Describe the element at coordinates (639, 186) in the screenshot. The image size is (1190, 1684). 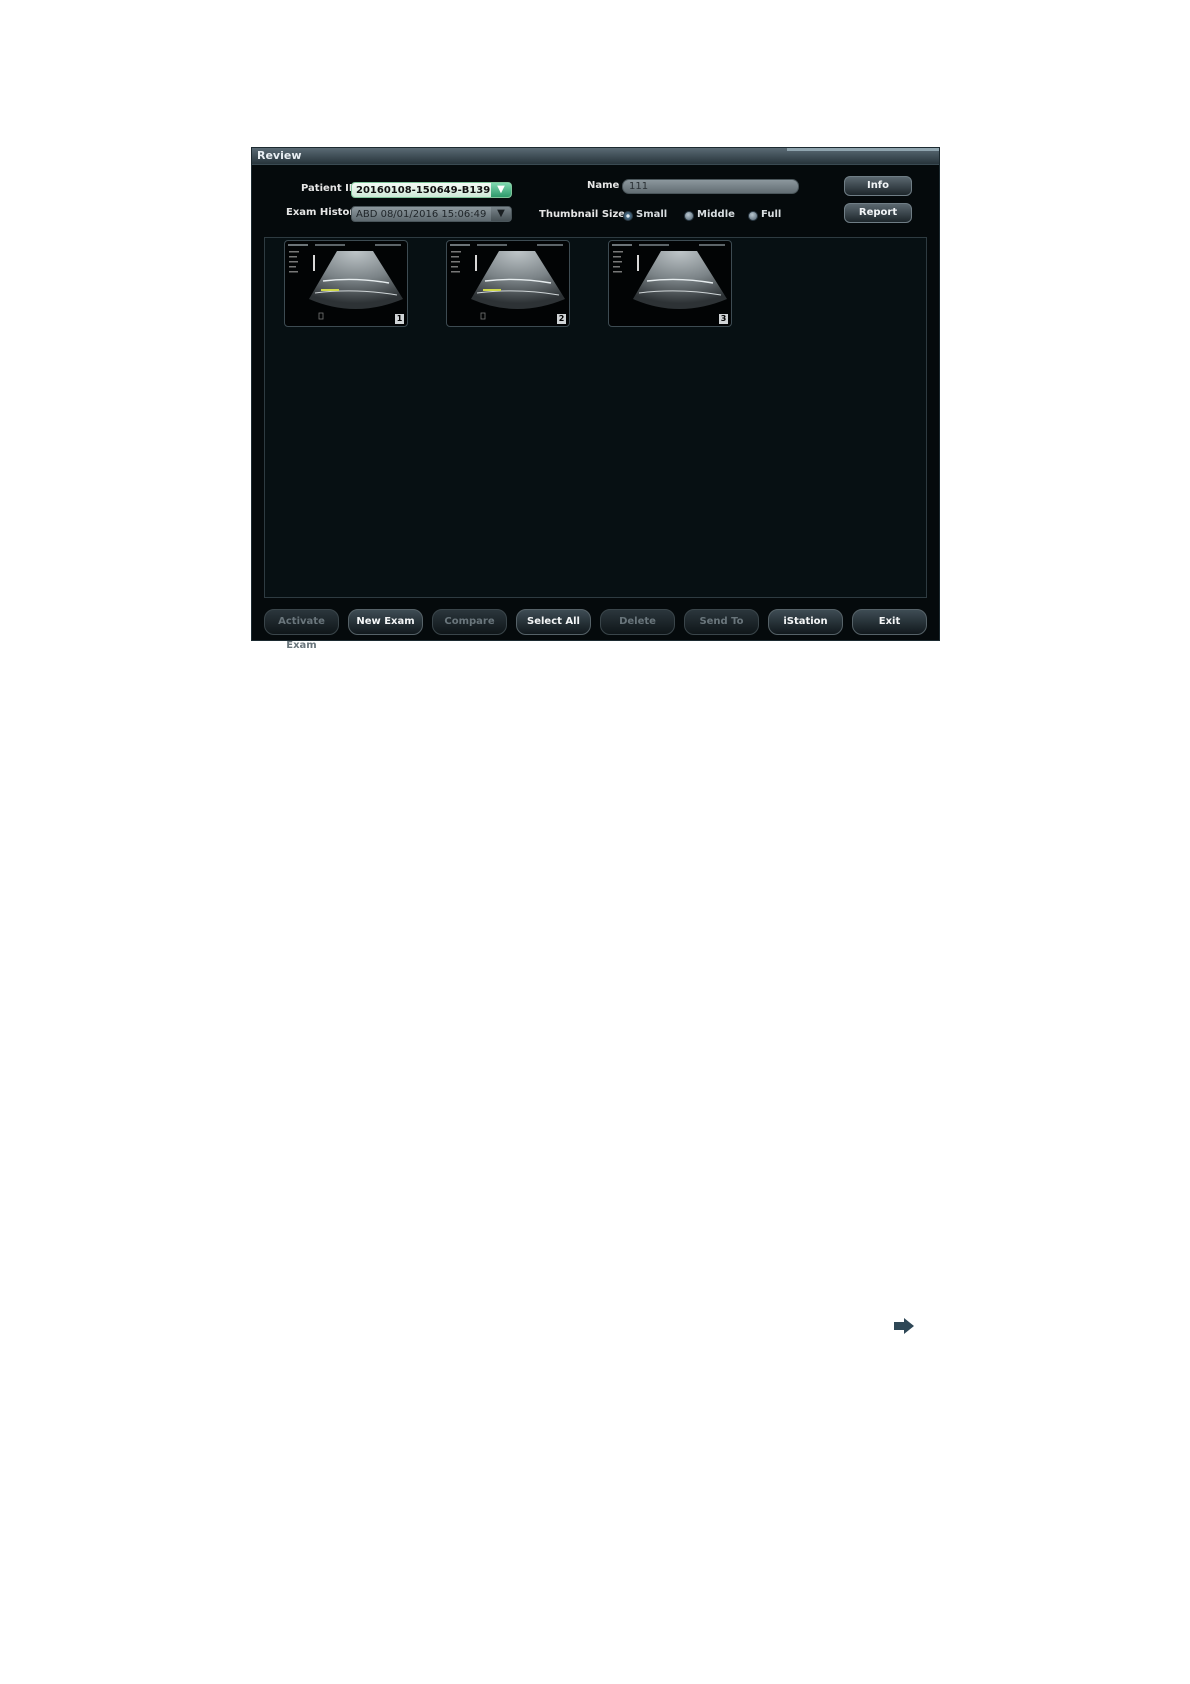
I see `name-value: 111` at that location.